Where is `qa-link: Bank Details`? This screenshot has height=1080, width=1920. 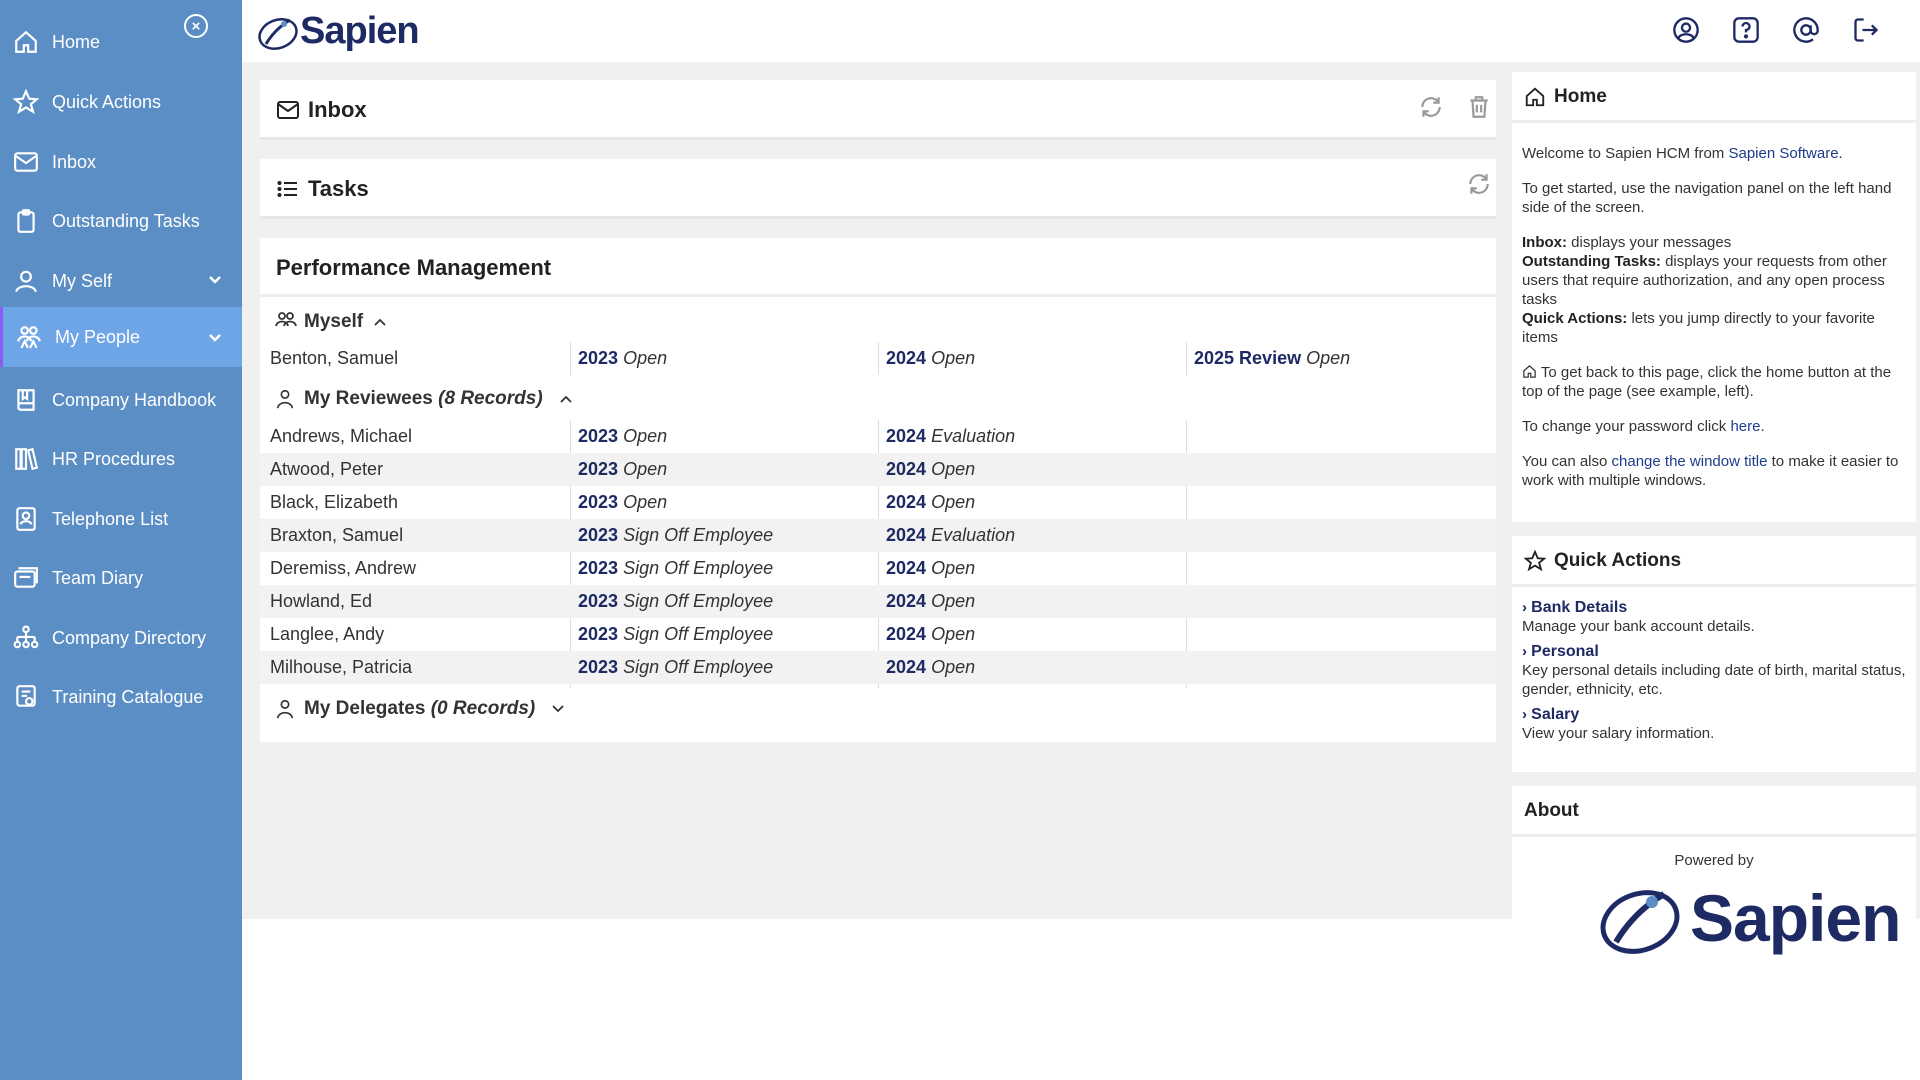 qa-link: Bank Details is located at coordinates (1579, 607).